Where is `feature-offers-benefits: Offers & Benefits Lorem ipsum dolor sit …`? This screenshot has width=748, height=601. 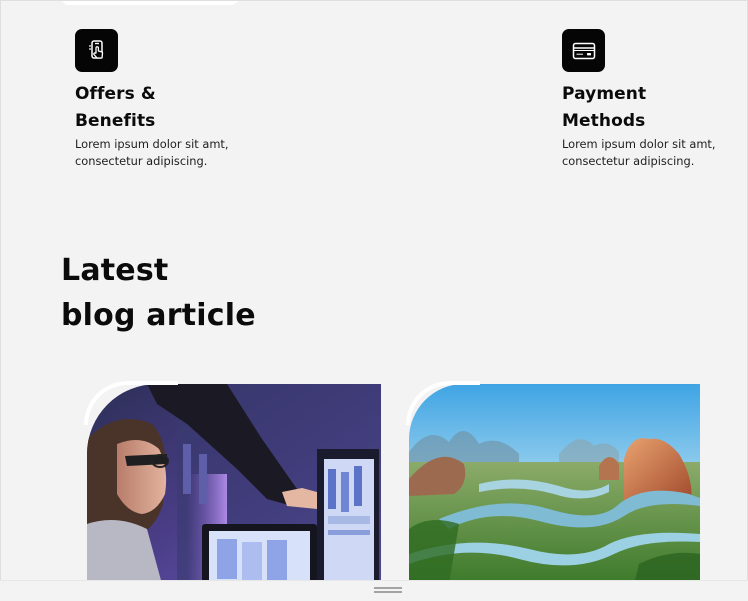 feature-offers-benefits: Offers & Benefits Lorem ipsum dolor sit … is located at coordinates (160, 99).